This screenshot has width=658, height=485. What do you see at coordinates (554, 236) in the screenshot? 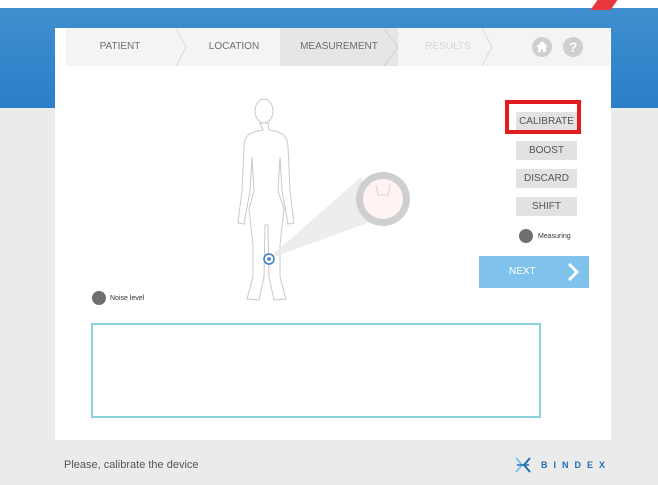
I see `measuring-label: Measuring` at bounding box center [554, 236].